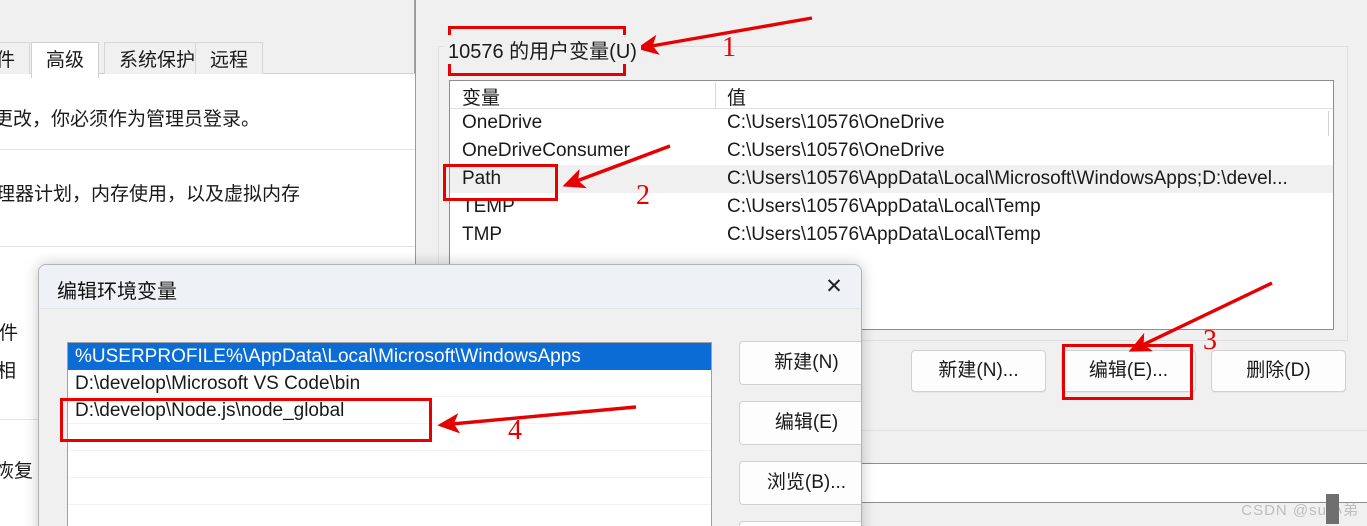 The height and width of the screenshot is (526, 1367). What do you see at coordinates (8, 371) in the screenshot?
I see `user-profiles-desc-text: 户相` at bounding box center [8, 371].